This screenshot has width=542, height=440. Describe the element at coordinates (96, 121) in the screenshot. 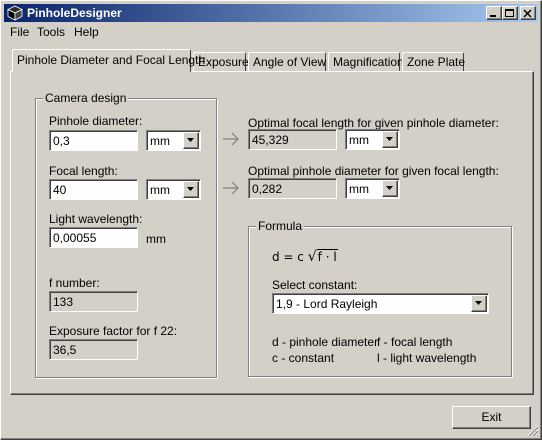

I see `pinhole-diameter-label: Pinhole diameter:` at that location.